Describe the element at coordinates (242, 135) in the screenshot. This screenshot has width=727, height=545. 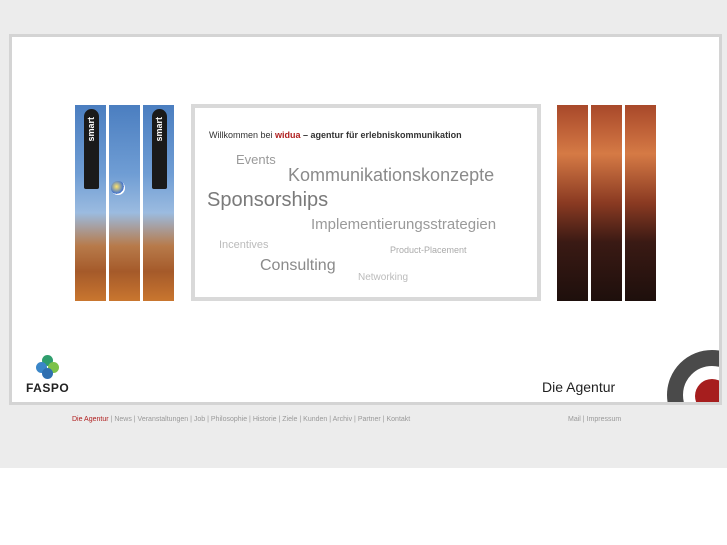
I see `welcome-prefix: Willkommen bei` at that location.